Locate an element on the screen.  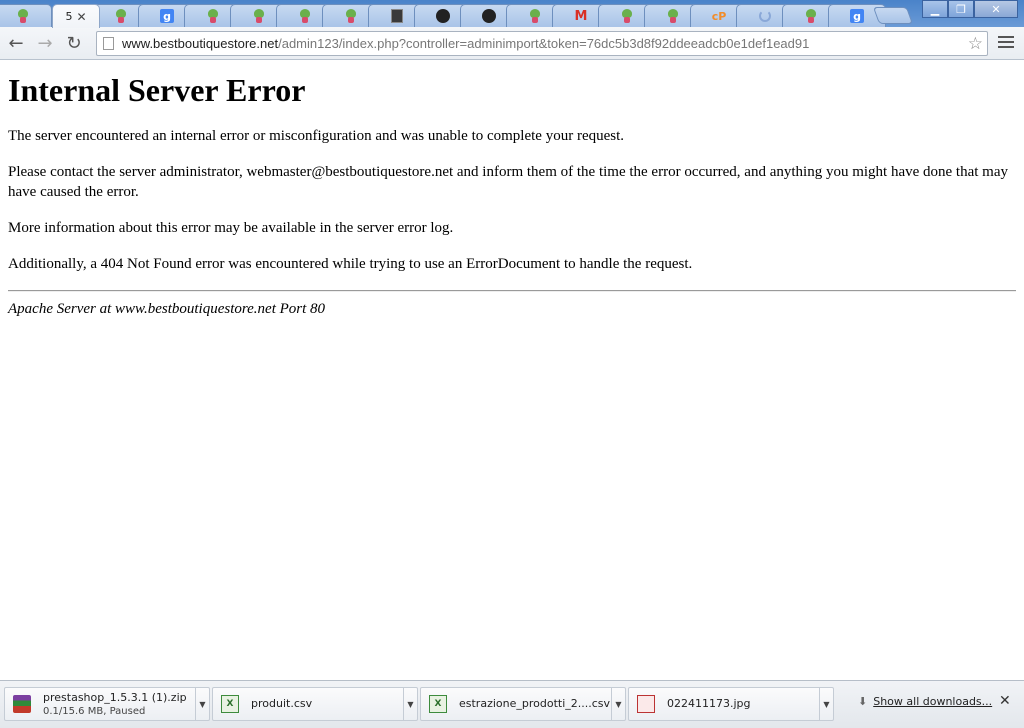
rar-archive-icon is located at coordinates (22, 704).